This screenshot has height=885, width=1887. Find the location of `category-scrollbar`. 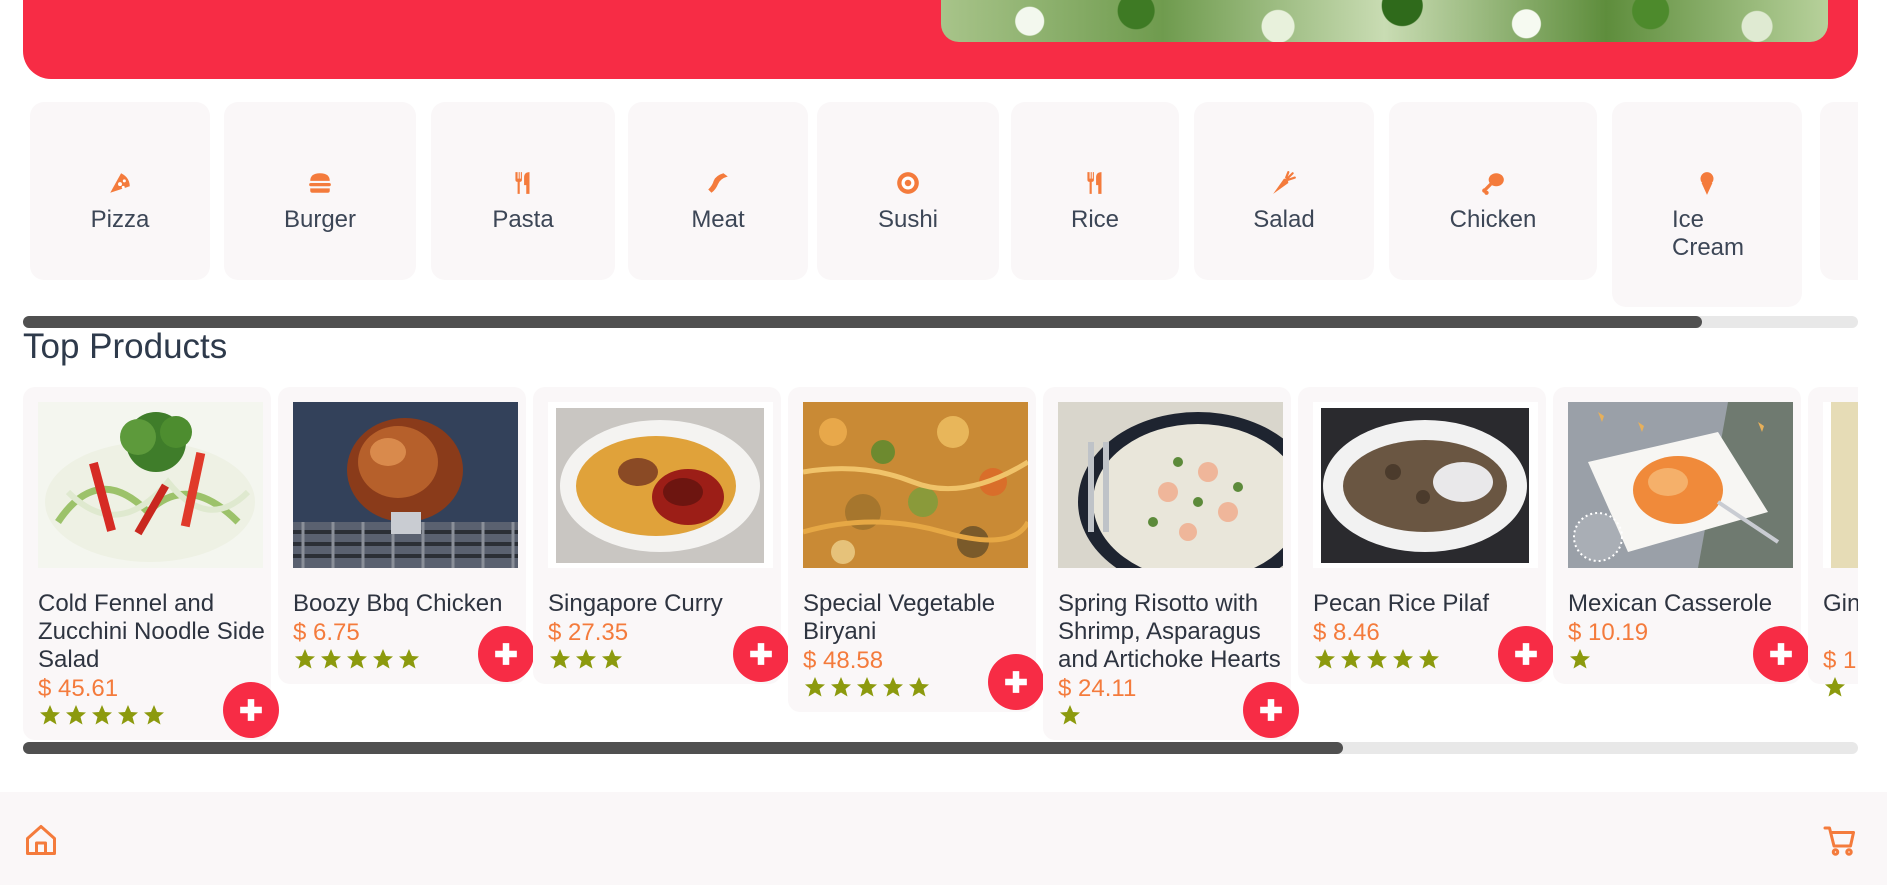

category-scrollbar is located at coordinates (940, 322).